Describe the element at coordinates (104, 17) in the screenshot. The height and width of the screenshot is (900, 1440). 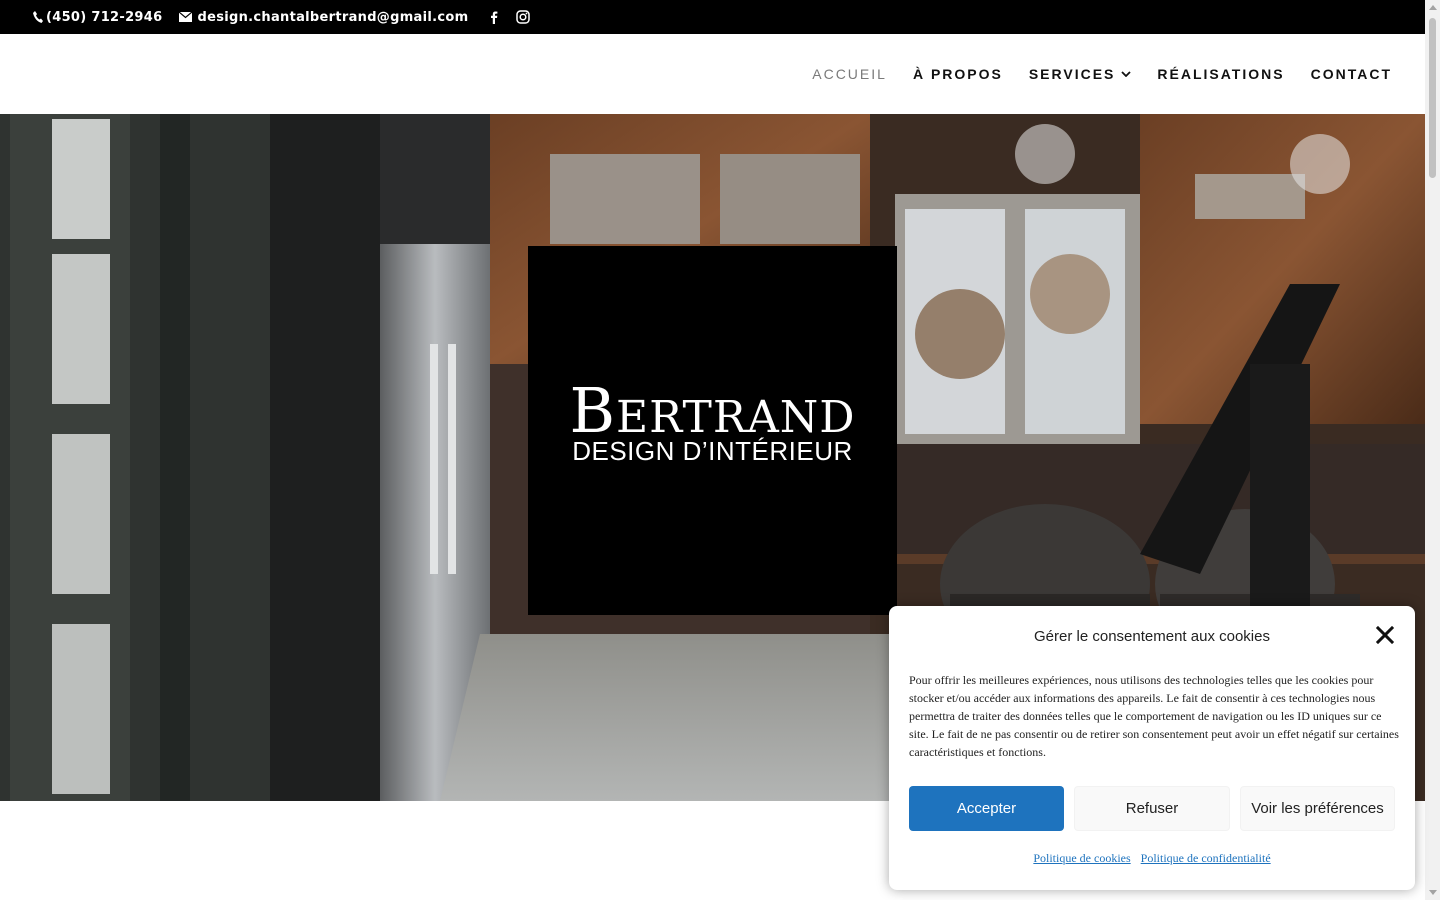
I see `phone-number: (450) 712-2946` at that location.